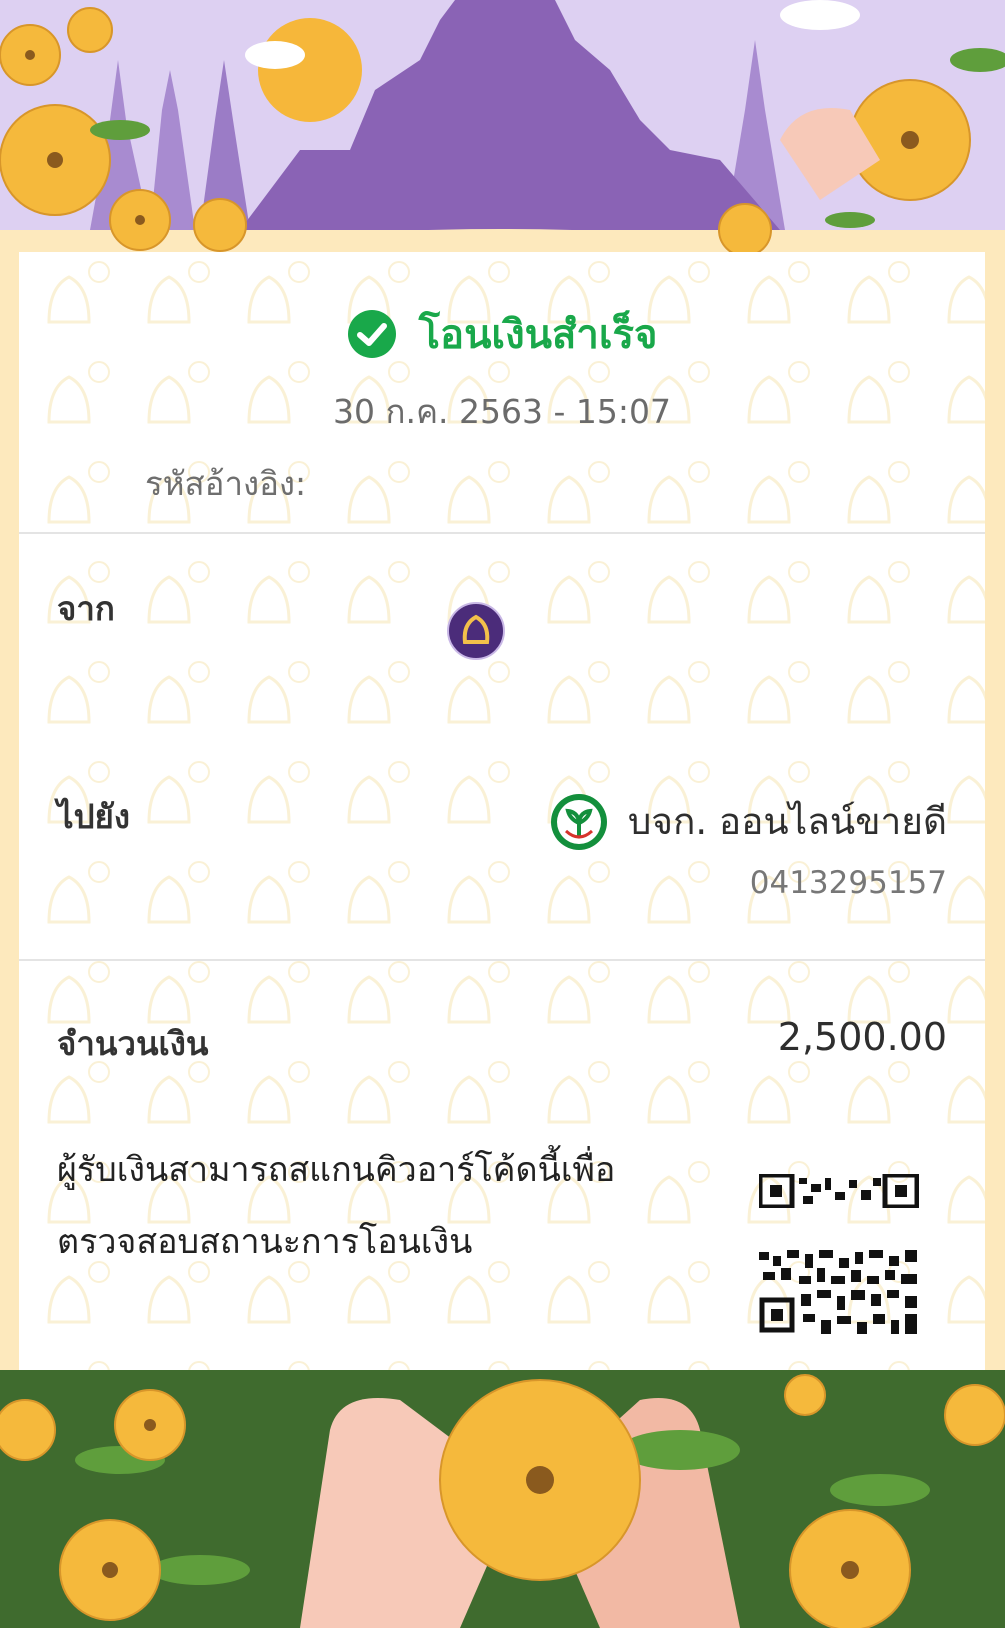 This screenshot has height=1628, width=1005. Describe the element at coordinates (133, 1043) in the screenshot. I see `amount-label: จำนวนเงิน` at that location.